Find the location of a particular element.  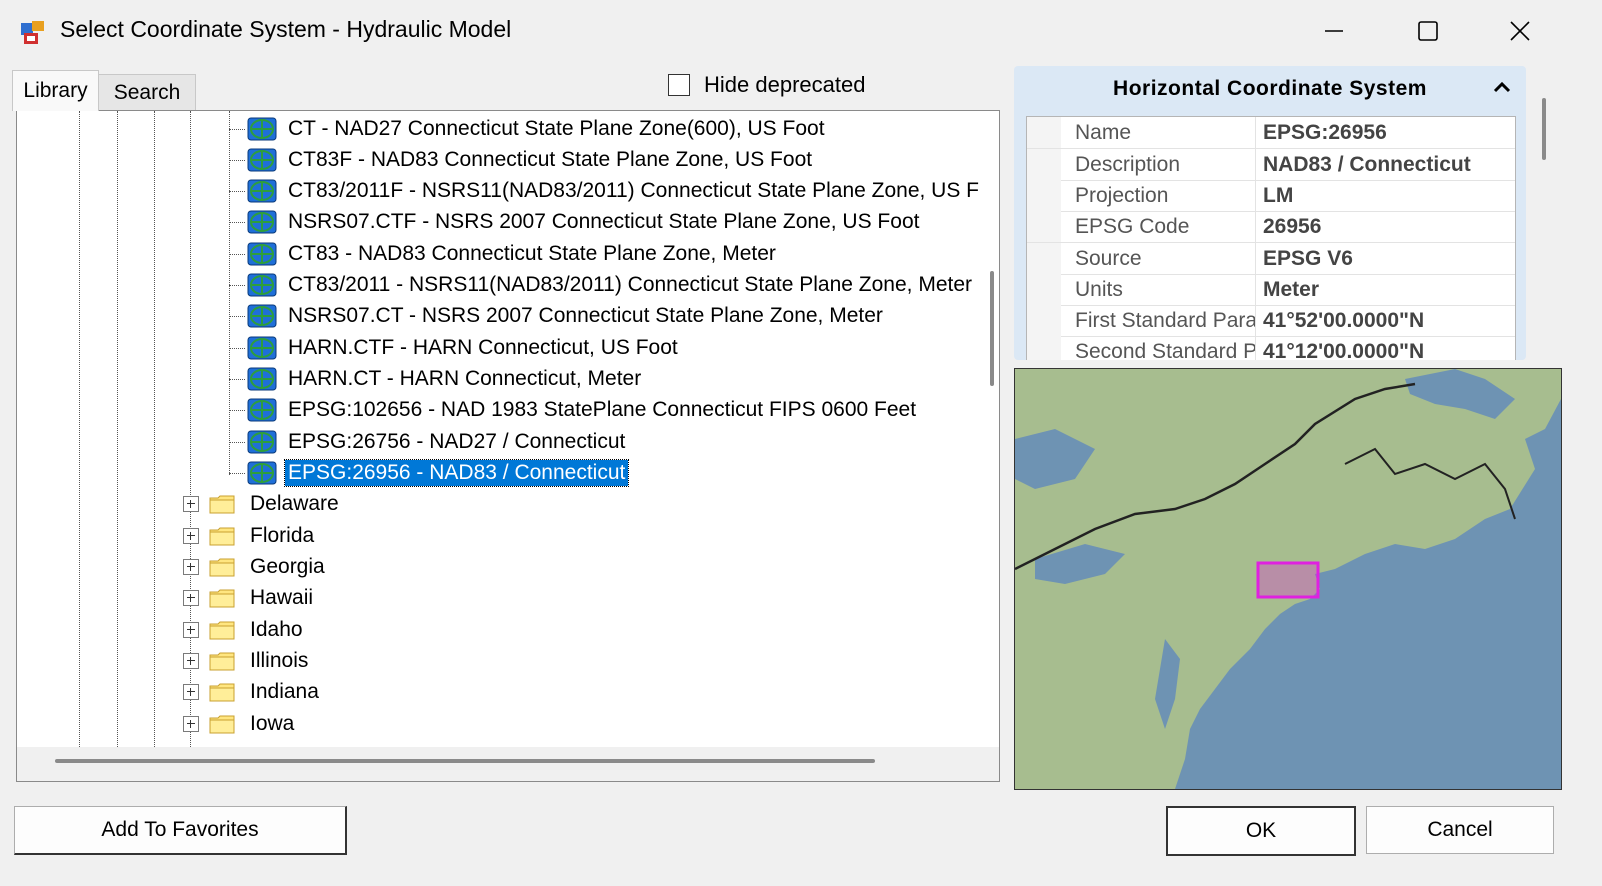

property-value: 41°12'00.0000"N is located at coordinates (1344, 350).